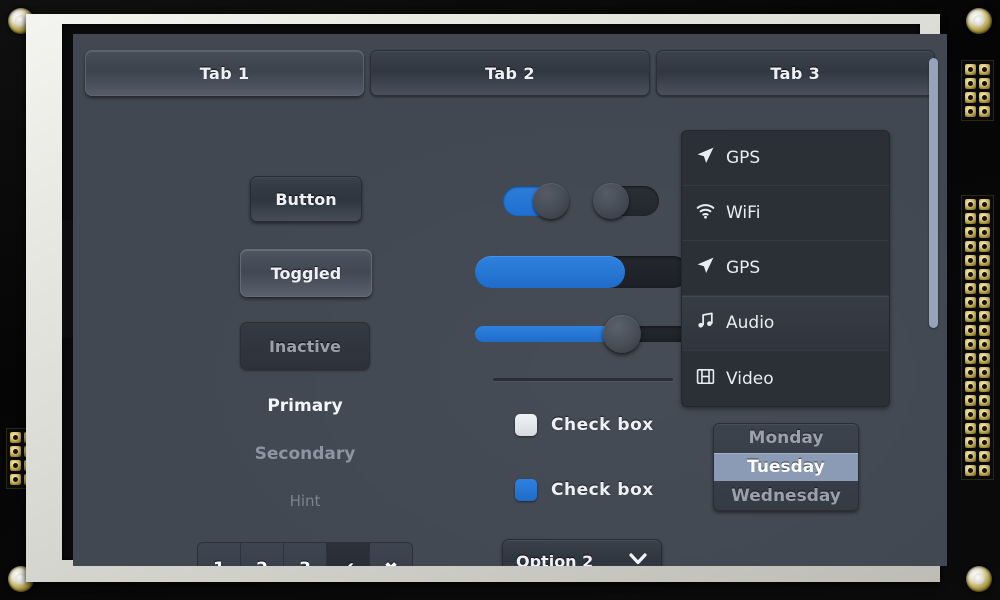  Describe the element at coordinates (785, 158) in the screenshot. I see `list-item-gps-1: GPS` at that location.